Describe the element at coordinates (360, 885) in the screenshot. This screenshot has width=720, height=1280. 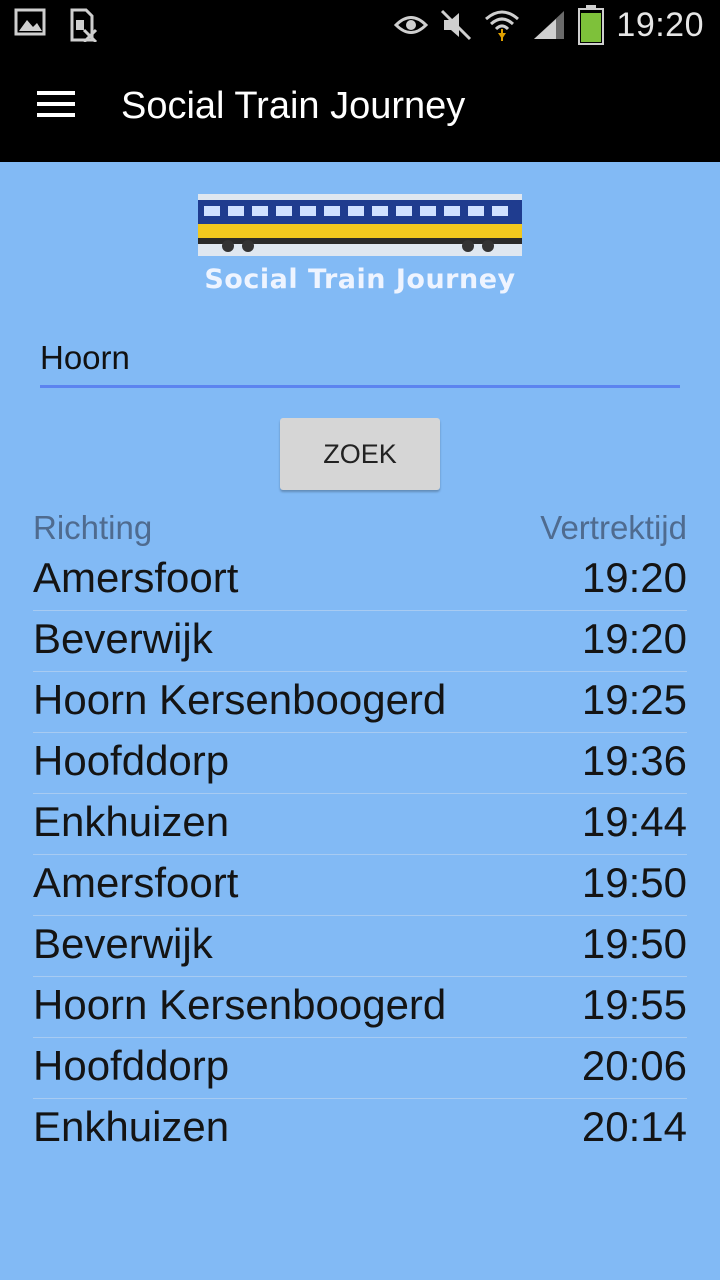
I see `table-row: Amersfoort 19:50` at that location.